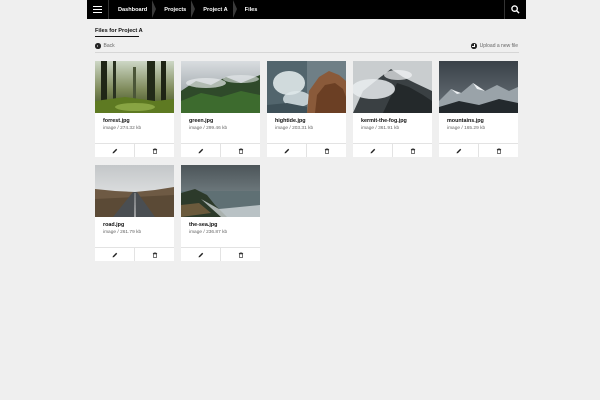 The image size is (600, 400). I want to click on file-card: mountains.jpg image / 165.29 kb, so click(478, 109).